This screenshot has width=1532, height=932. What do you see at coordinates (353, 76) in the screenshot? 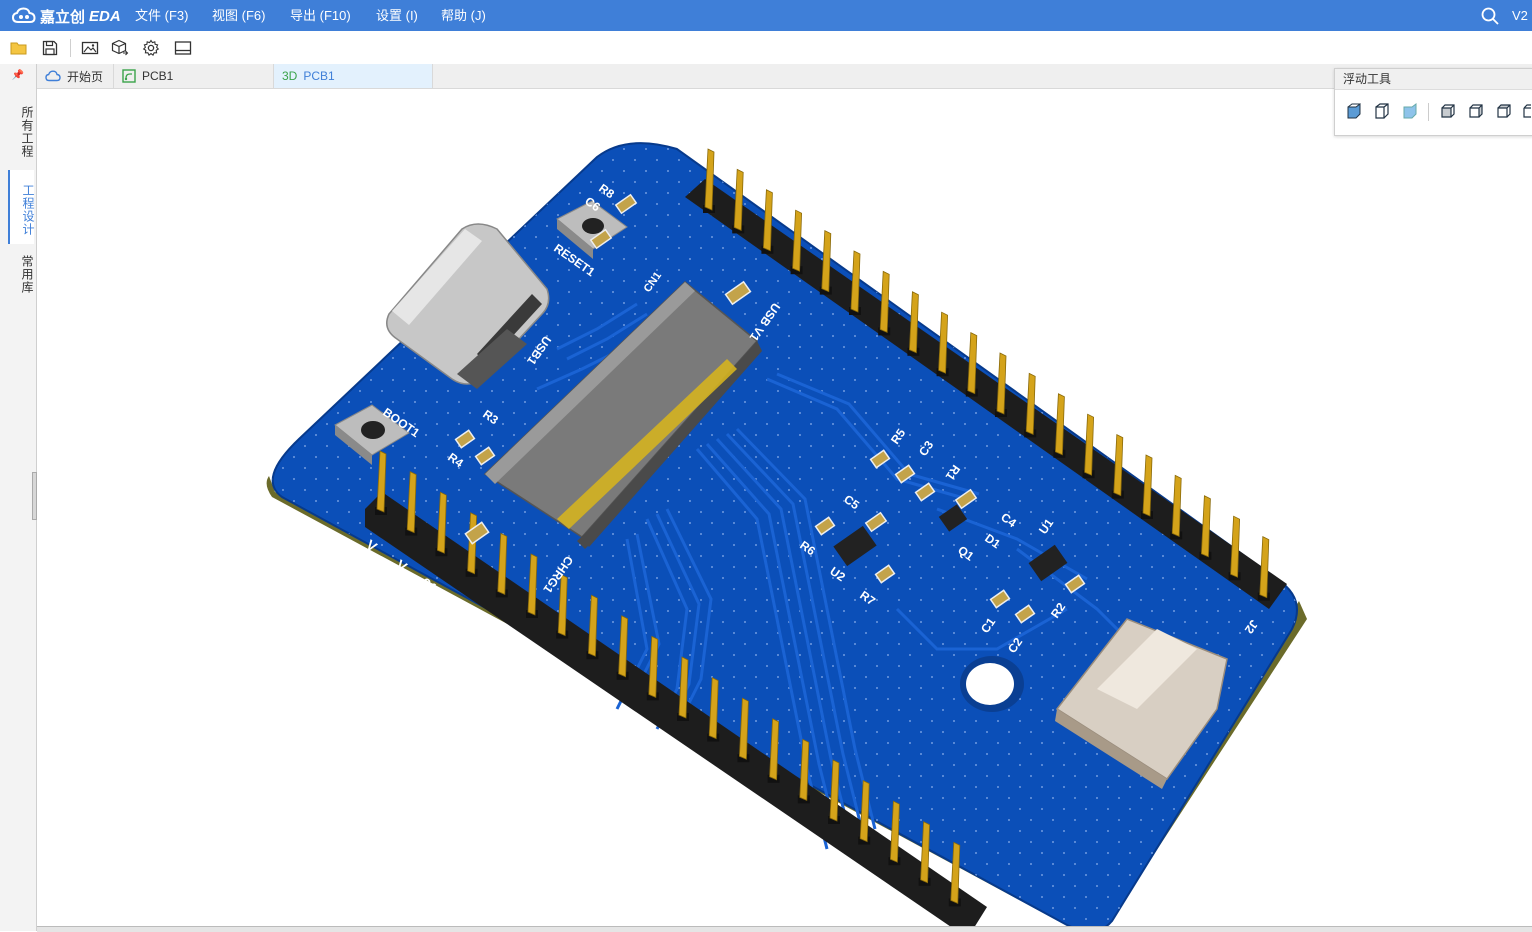
I see `tab-3d-pcb1: 3D PCB1` at bounding box center [353, 76].